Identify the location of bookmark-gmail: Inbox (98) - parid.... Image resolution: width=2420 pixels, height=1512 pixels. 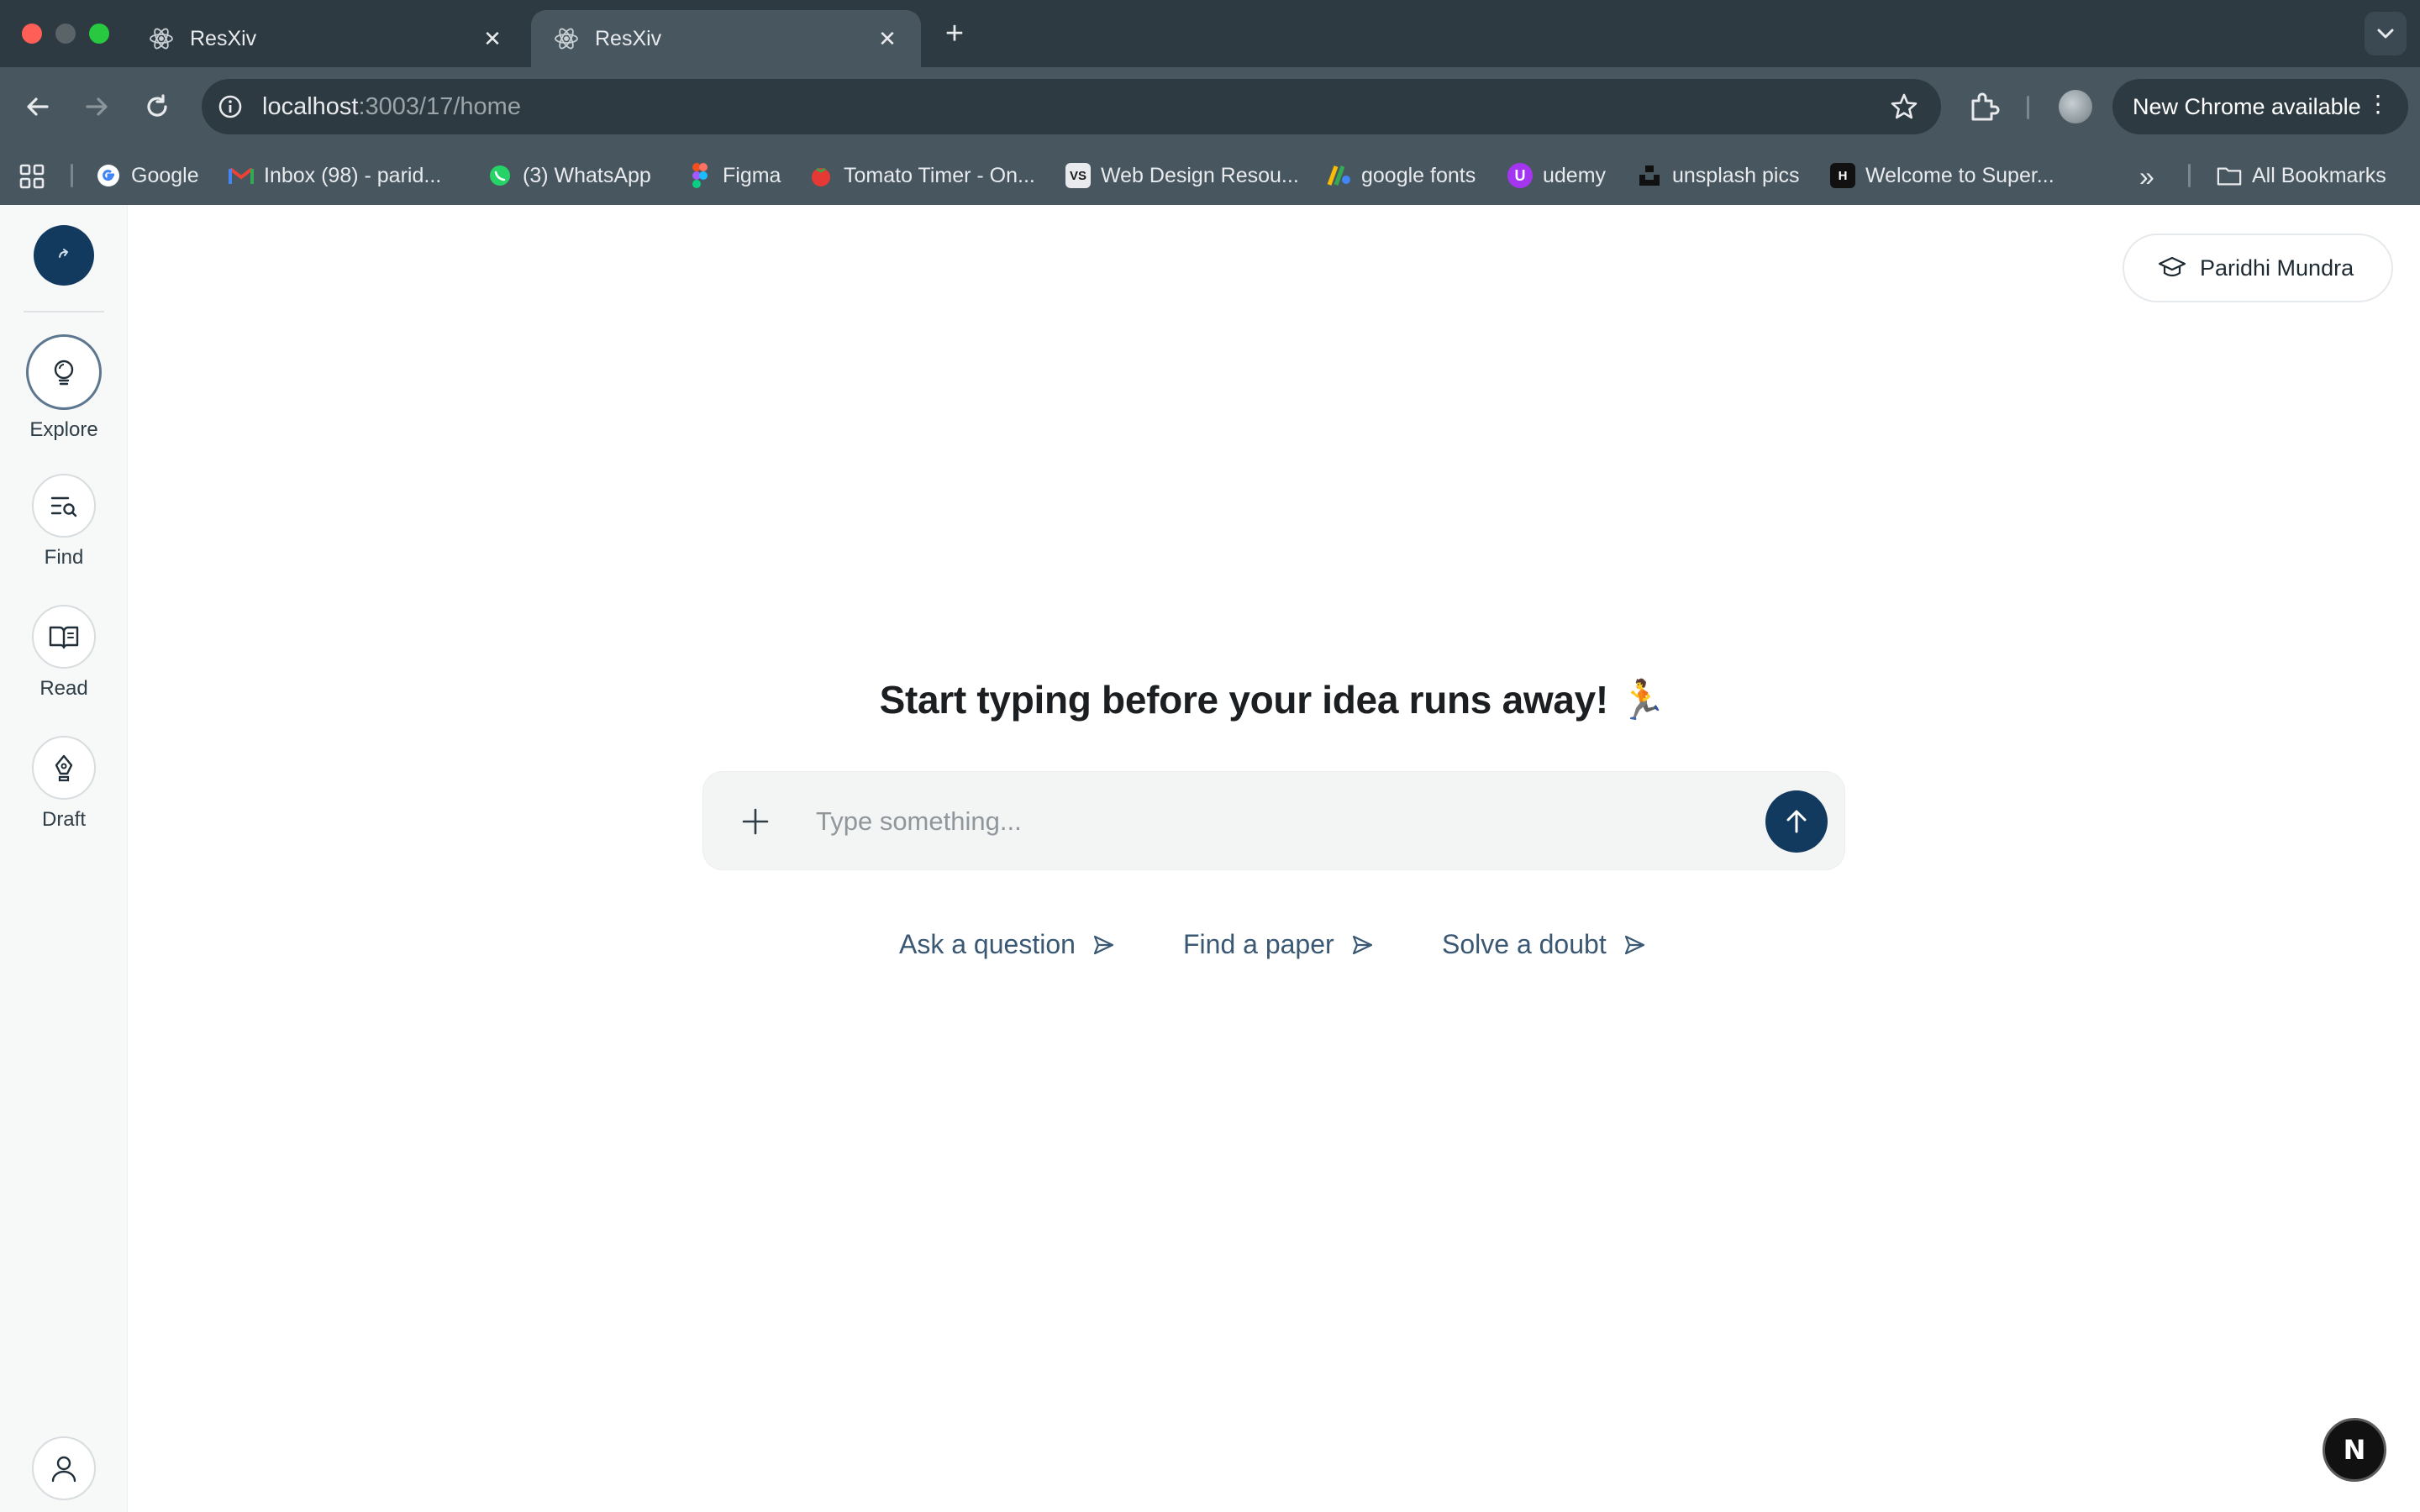
(335, 175).